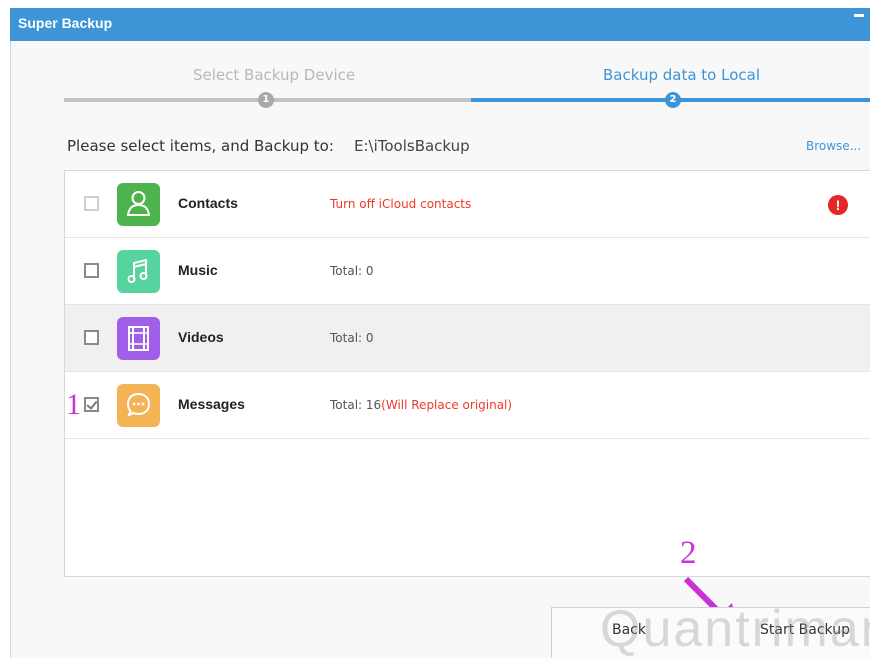 The image size is (870, 659). What do you see at coordinates (682, 75) in the screenshot?
I see `step-label-backup-local: Backup data to Local` at bounding box center [682, 75].